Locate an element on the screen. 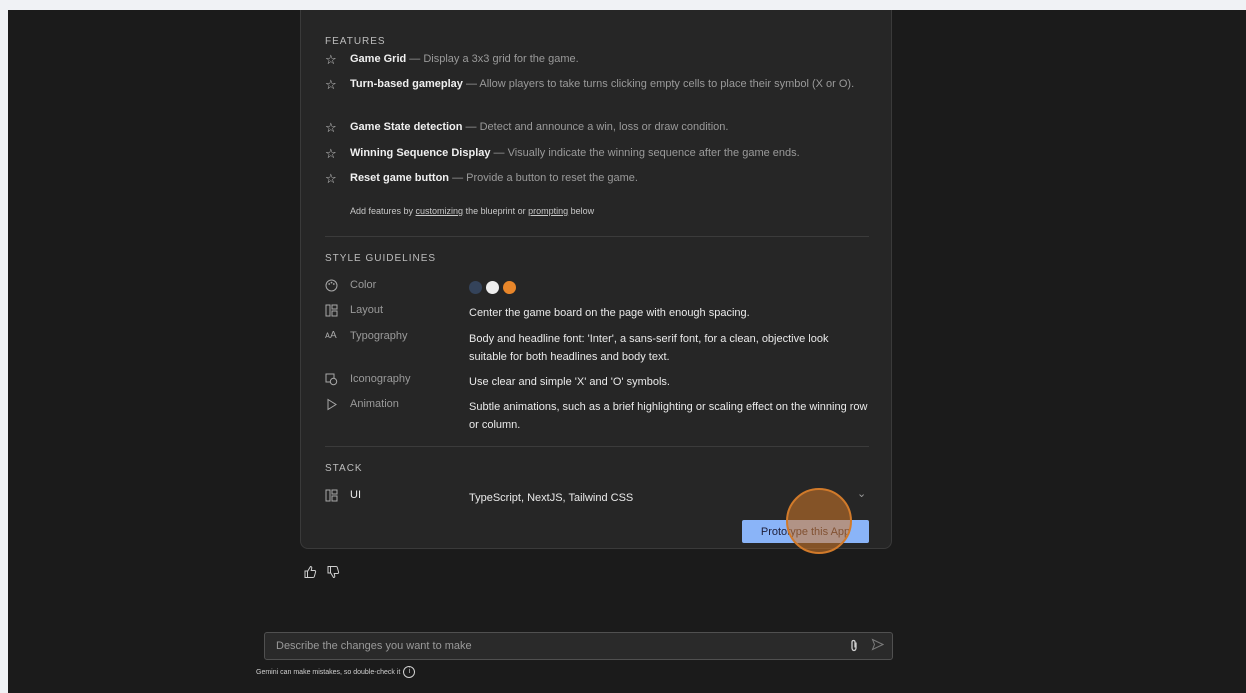  feature-name: Reset game button is located at coordinates (400, 178).